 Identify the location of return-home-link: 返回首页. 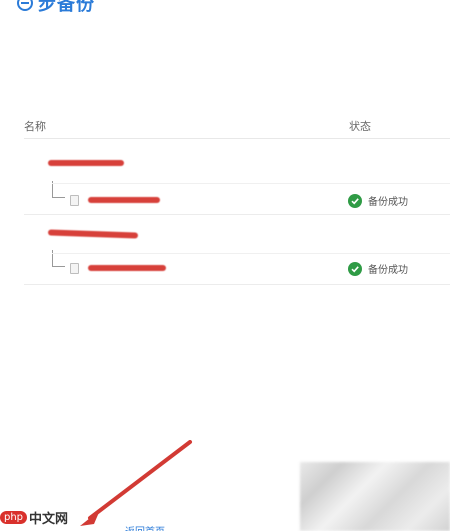
(145, 527).